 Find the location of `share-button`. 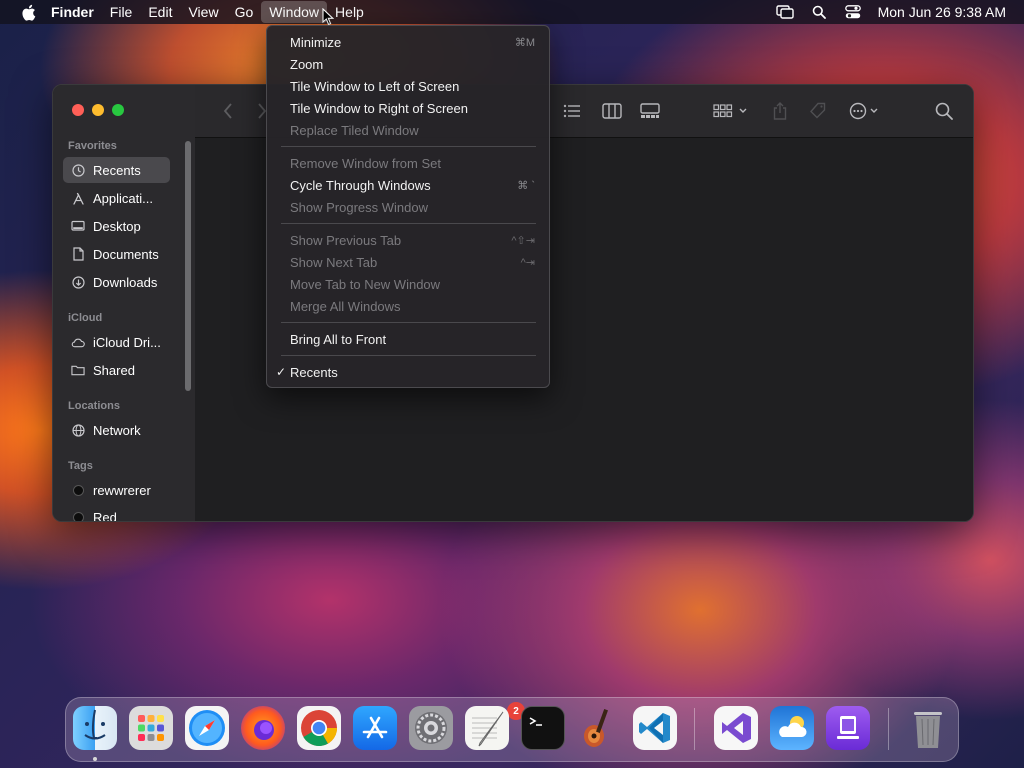

share-button is located at coordinates (780, 111).